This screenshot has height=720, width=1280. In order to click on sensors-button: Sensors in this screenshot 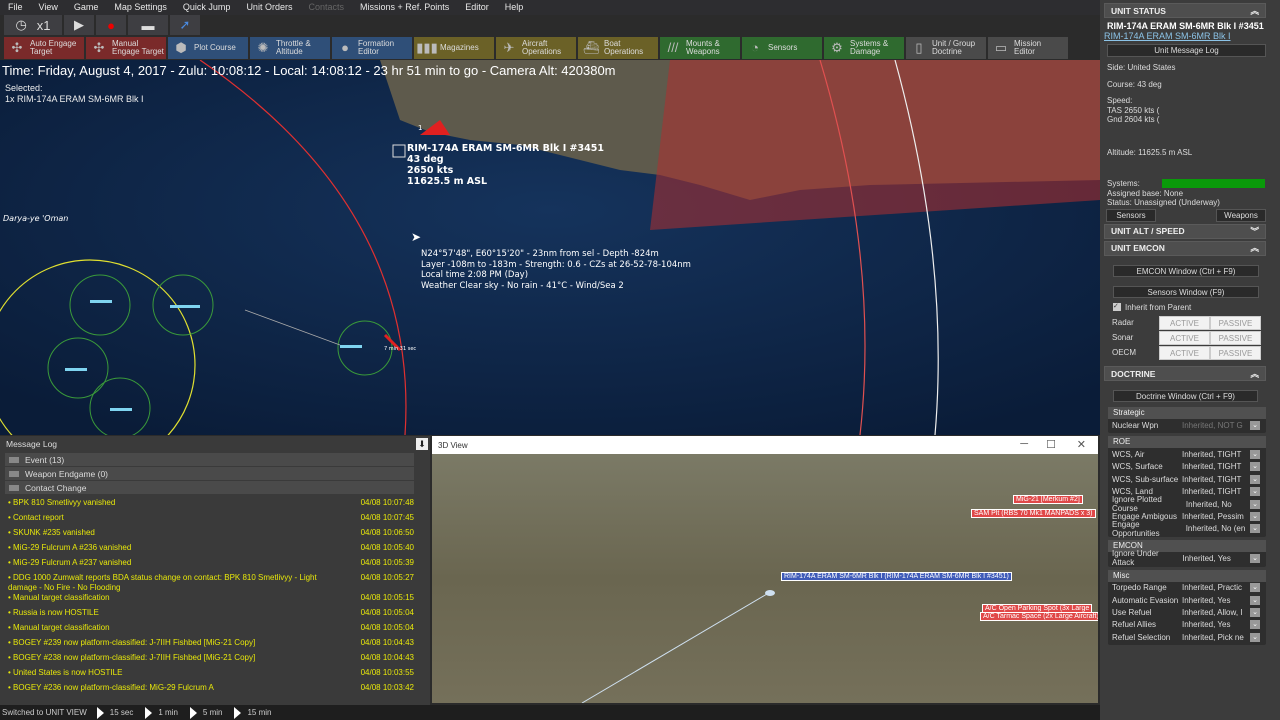, I will do `click(1131, 215)`.